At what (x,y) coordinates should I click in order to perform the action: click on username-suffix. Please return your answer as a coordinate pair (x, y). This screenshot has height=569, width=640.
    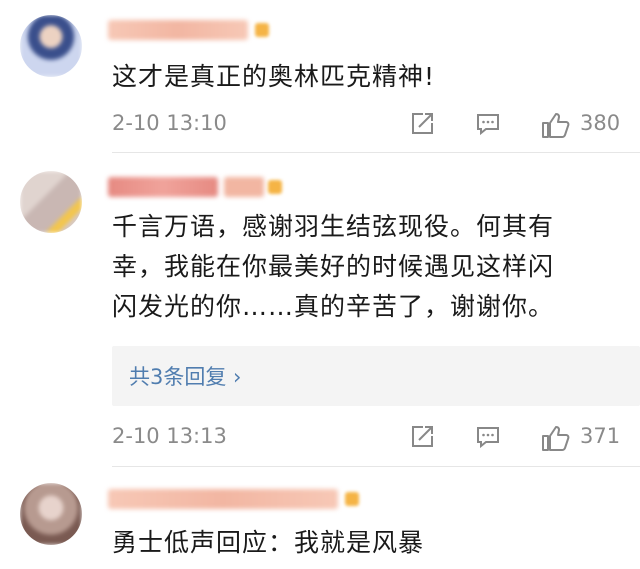
    Looking at the image, I should click on (244, 187).